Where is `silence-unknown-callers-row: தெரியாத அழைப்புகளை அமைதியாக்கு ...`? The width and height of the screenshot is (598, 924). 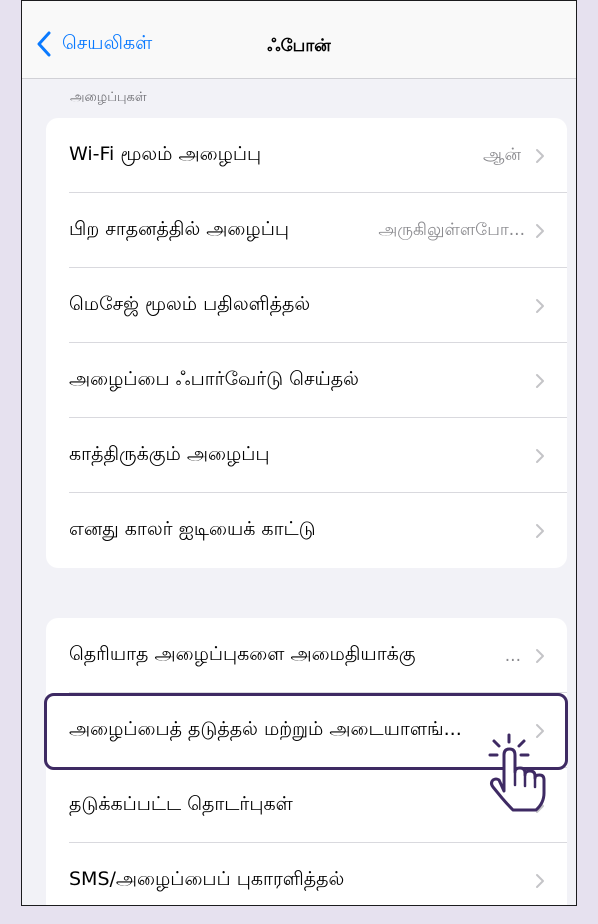
silence-unknown-callers-row: தெரியாத அழைப்புகளை அமைதியாக்கு ... is located at coordinates (306, 655).